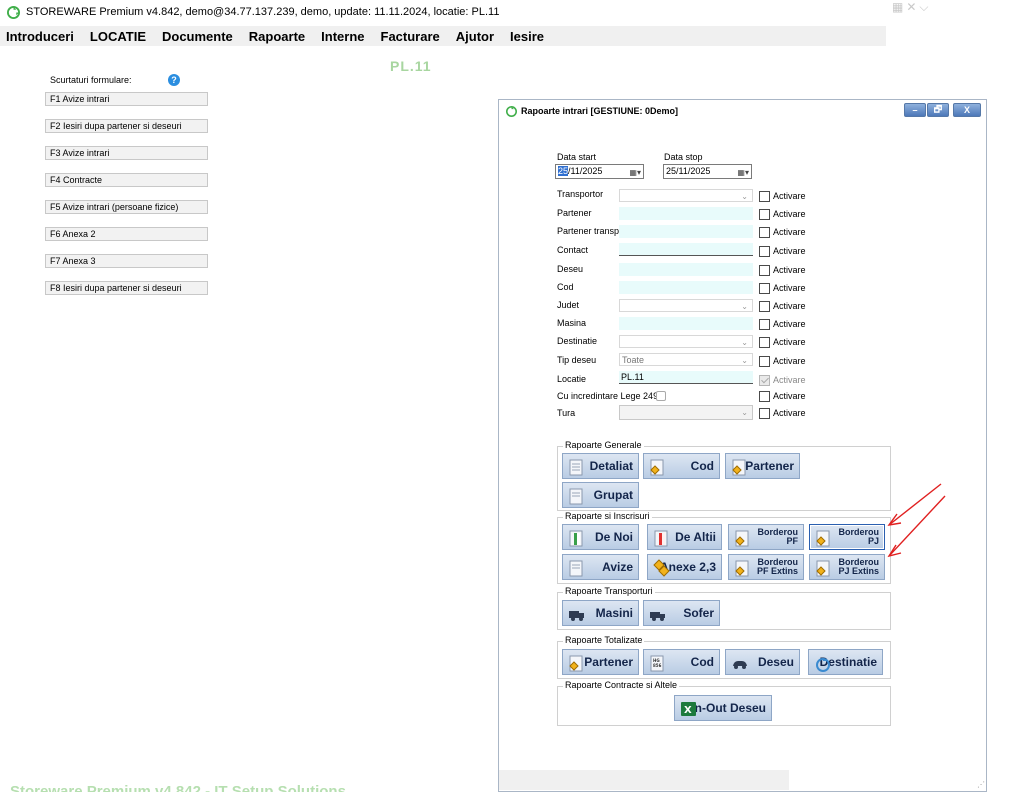 This screenshot has height=792, width=1024. I want to click on report-borderou-pf-extins-button: Borderou PF Extins, so click(766, 567).